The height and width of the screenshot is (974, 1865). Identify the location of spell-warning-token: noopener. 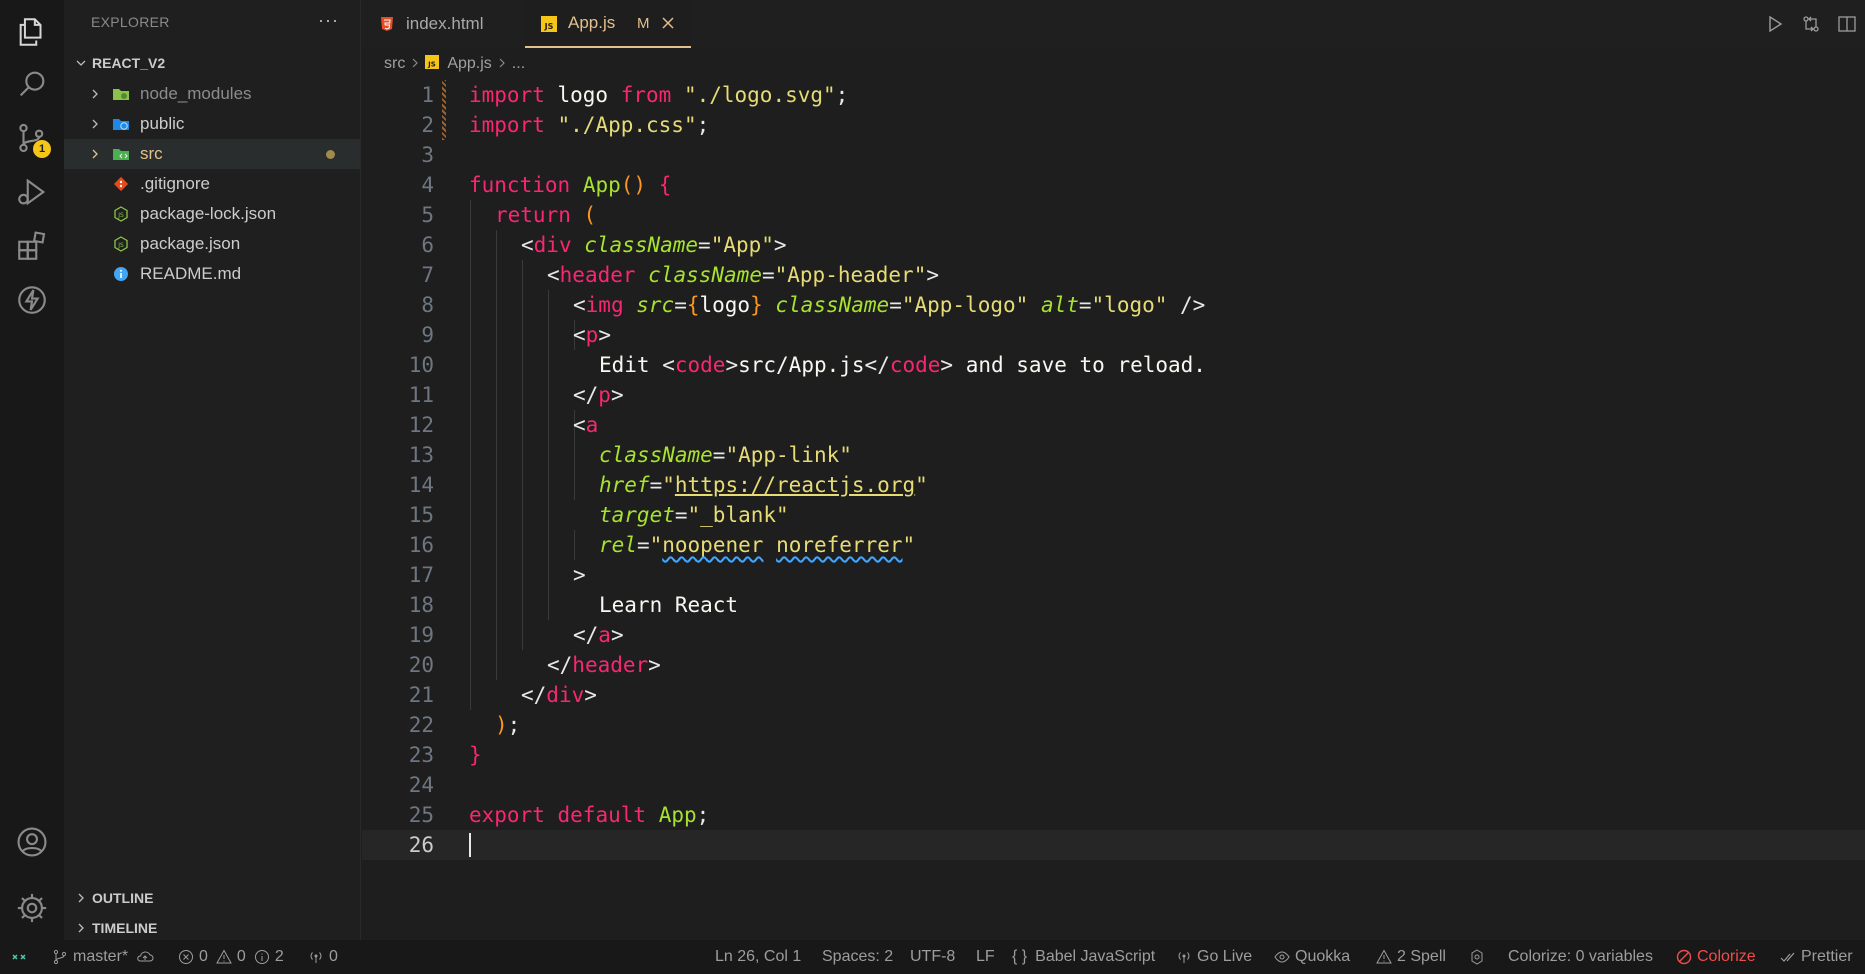
(712, 545).